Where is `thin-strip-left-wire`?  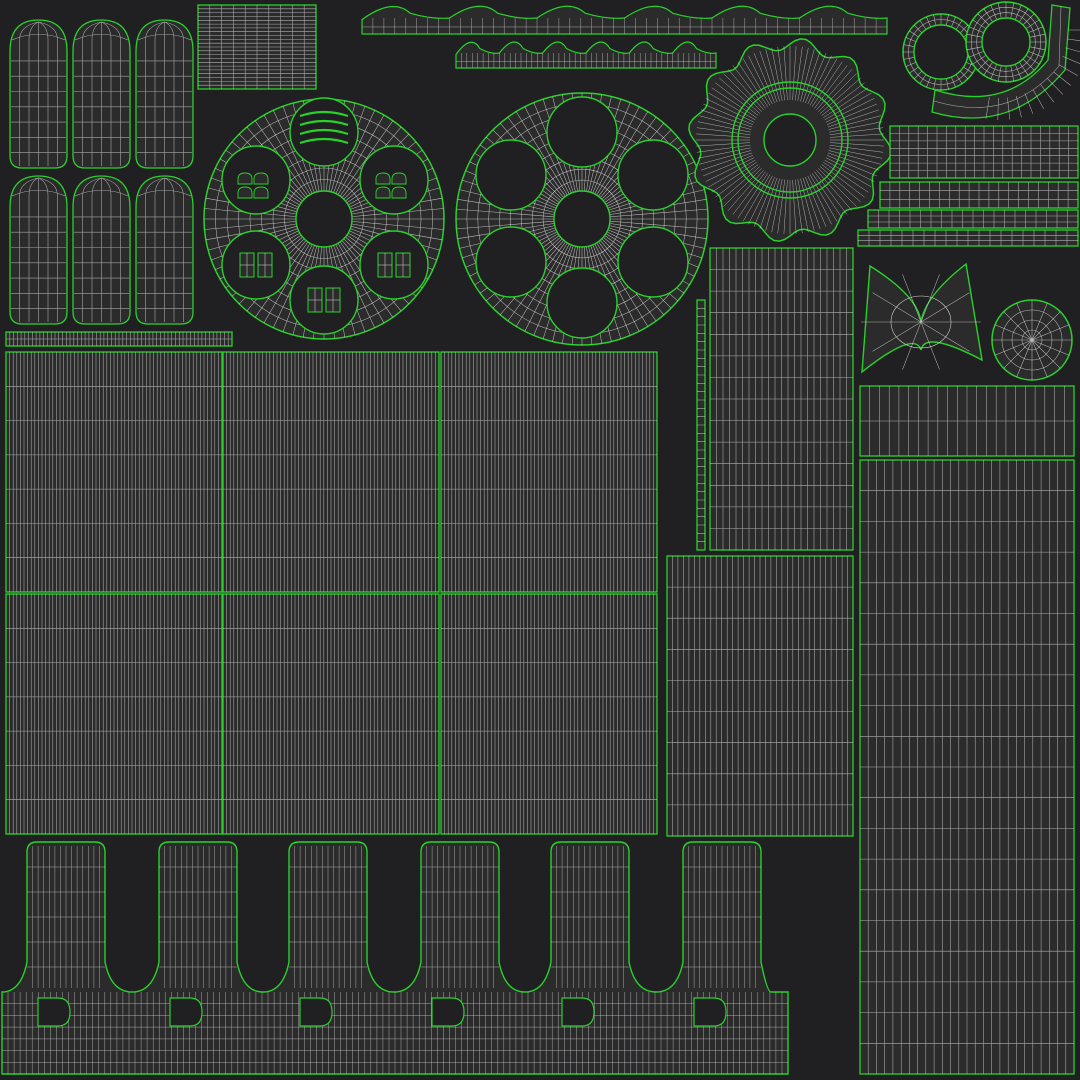
thin-strip-left-wire is located at coordinates (119, 339).